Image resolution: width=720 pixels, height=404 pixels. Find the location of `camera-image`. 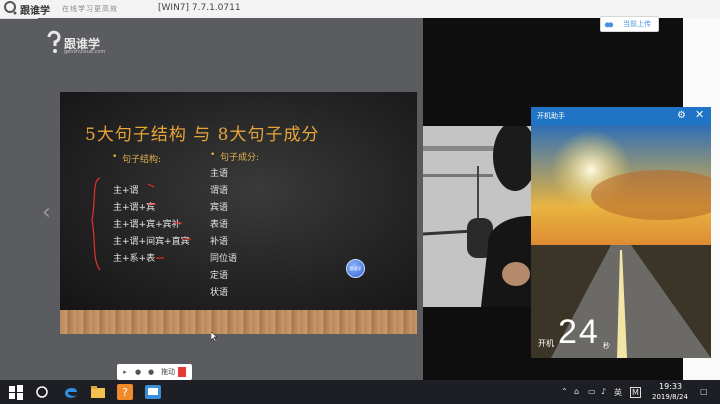

camera-image is located at coordinates (477, 216).